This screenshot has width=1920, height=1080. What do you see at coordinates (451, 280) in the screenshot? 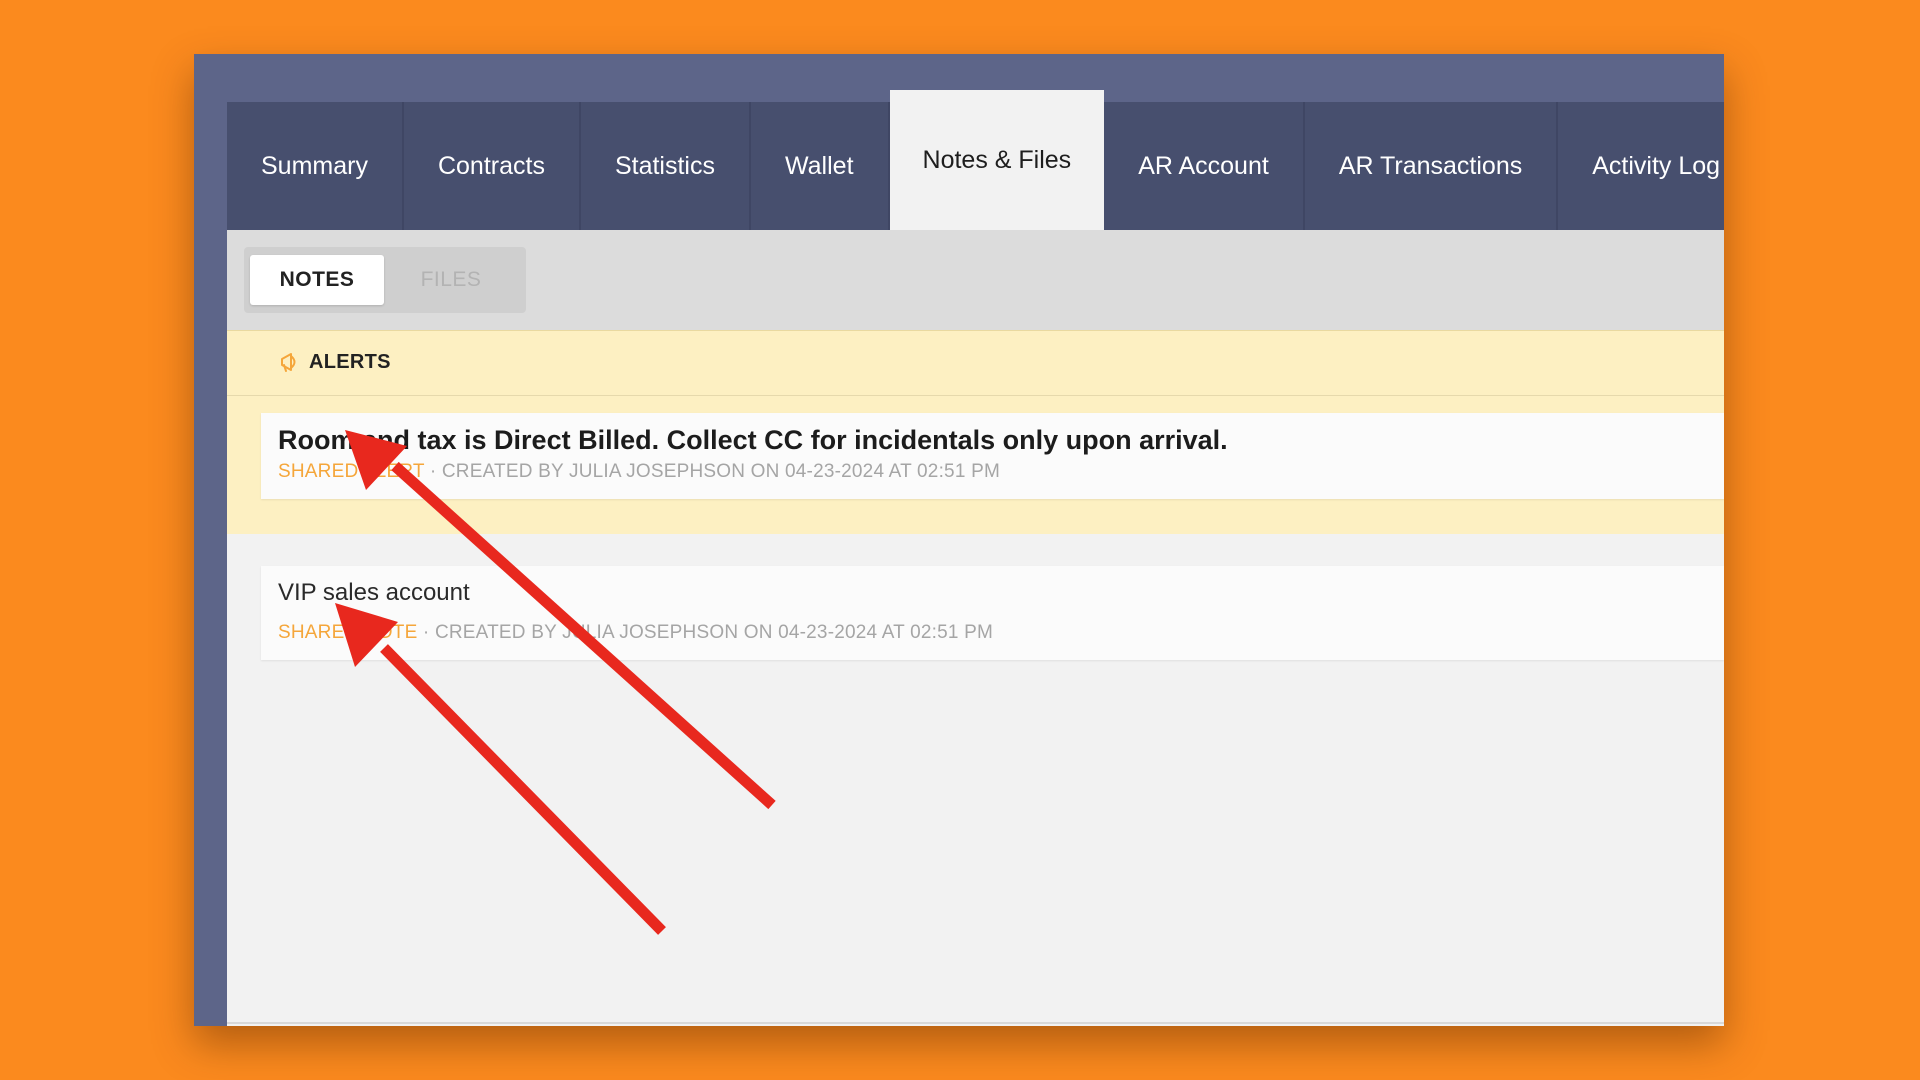
I see `files-toggle-button: FILES` at bounding box center [451, 280].